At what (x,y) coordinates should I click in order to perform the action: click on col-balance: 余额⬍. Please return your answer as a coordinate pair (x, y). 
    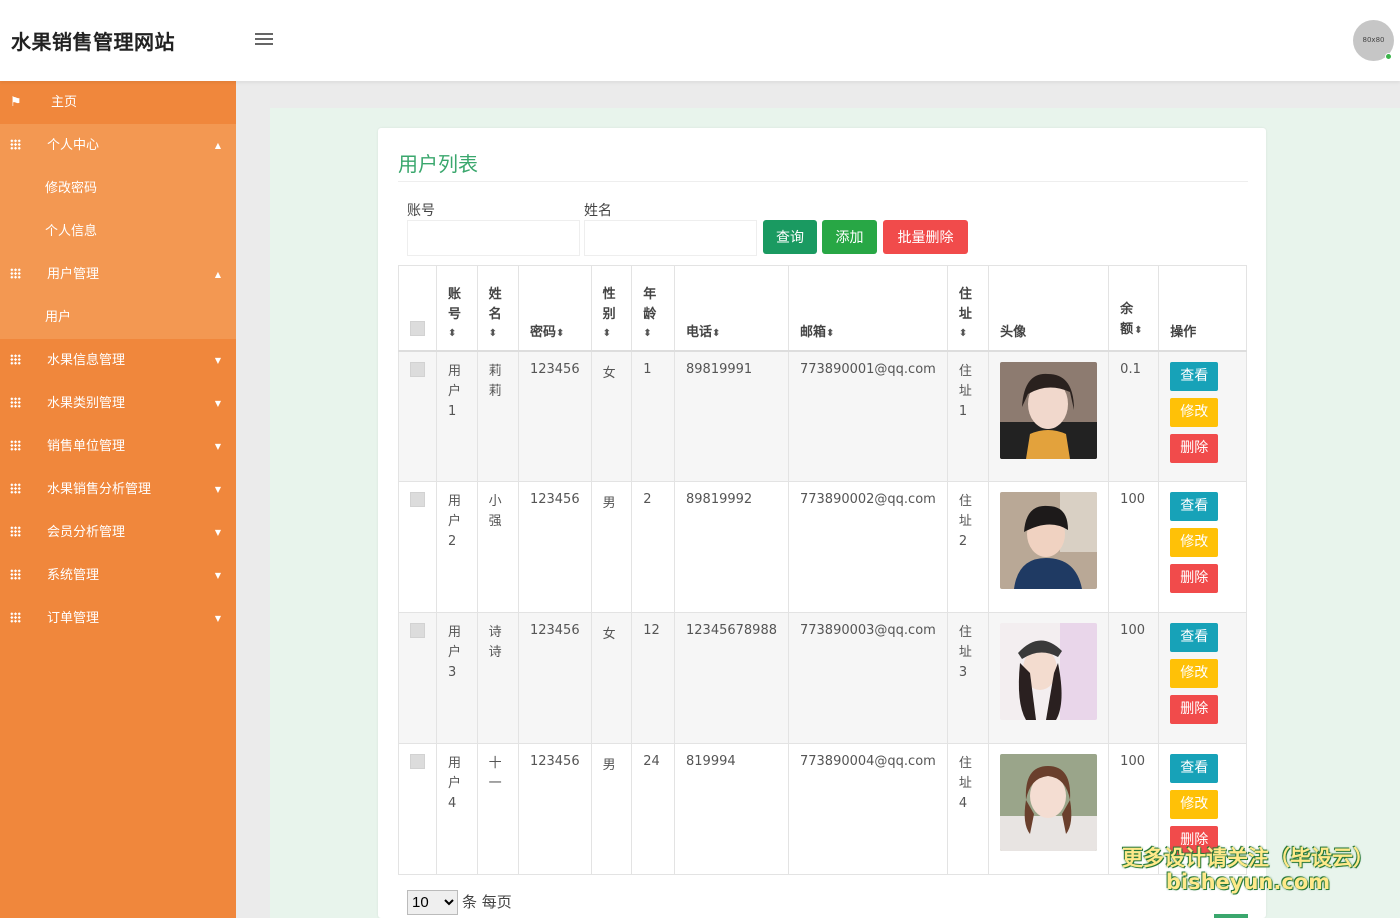
    Looking at the image, I should click on (1134, 308).